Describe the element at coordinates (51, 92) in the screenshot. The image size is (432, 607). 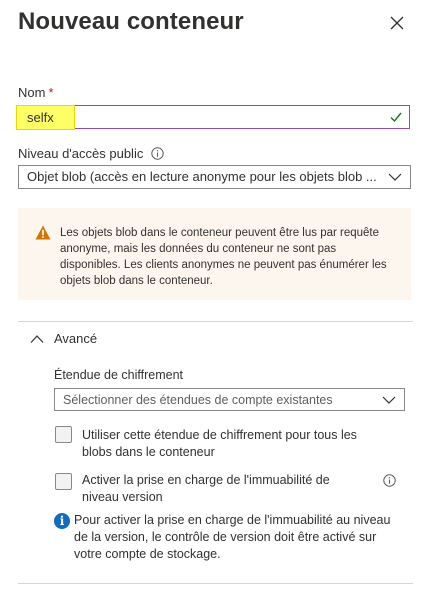
I see `required-mark: *` at that location.